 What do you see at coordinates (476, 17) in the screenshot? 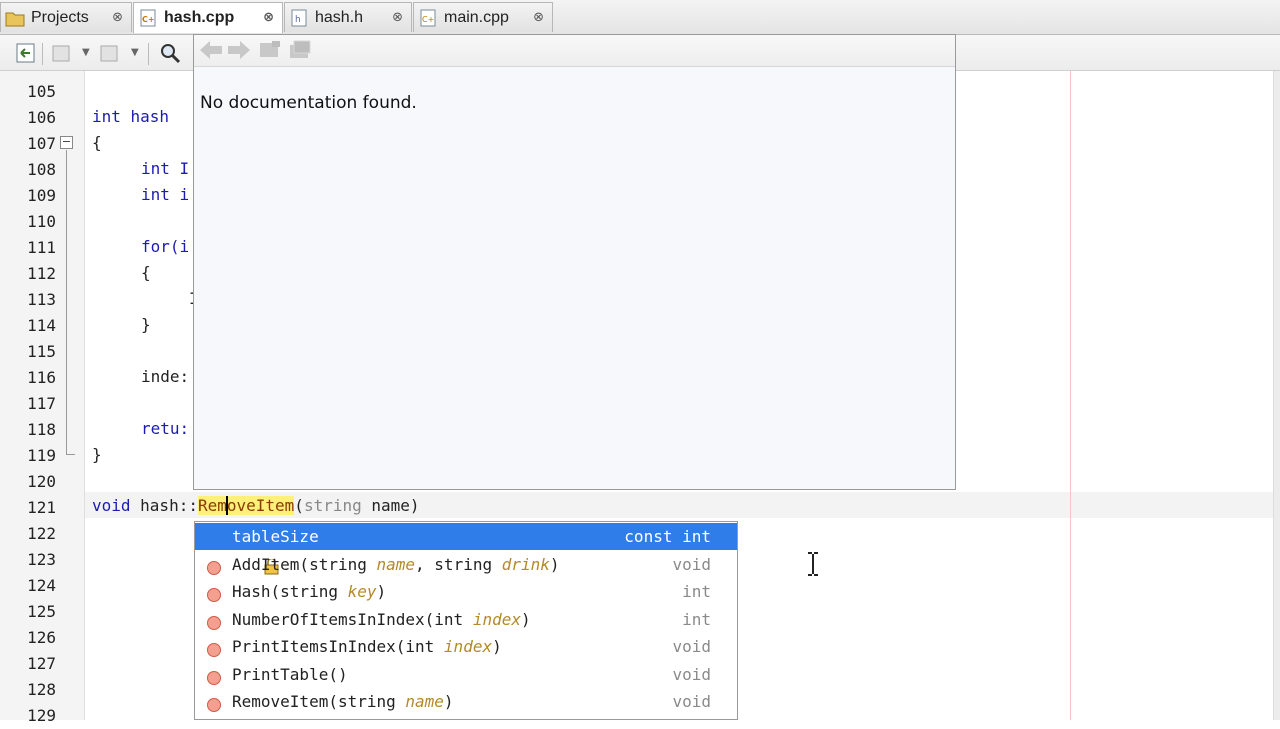
I see `tab-label: main.cpp` at bounding box center [476, 17].